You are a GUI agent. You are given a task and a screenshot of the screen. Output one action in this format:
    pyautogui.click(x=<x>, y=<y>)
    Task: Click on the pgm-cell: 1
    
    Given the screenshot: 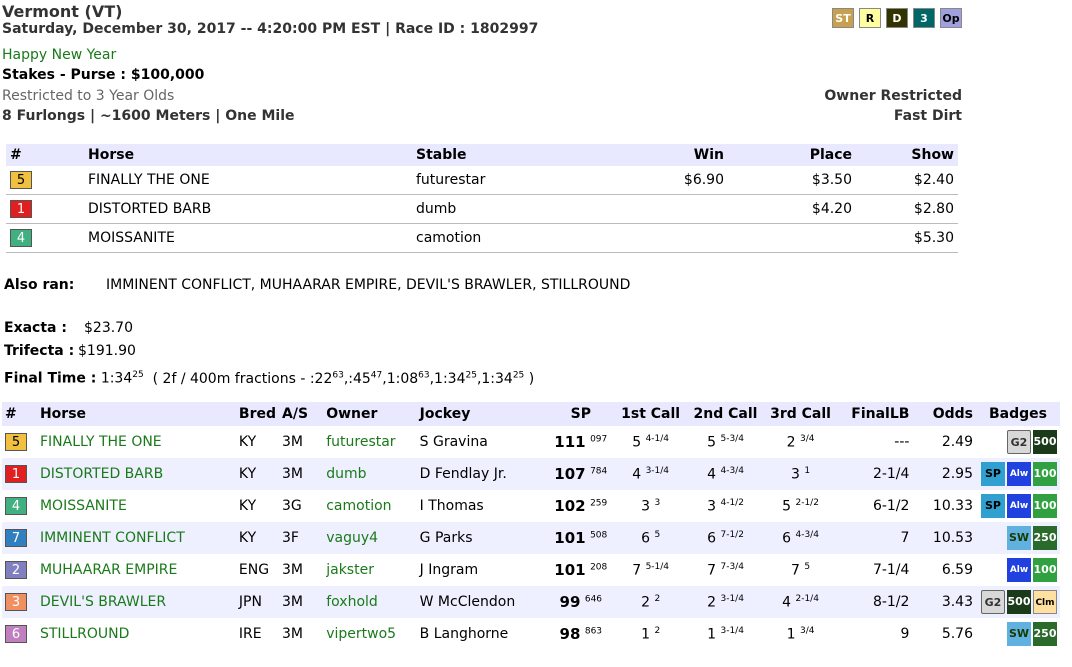 What is the action you would take?
    pyautogui.click(x=45, y=209)
    